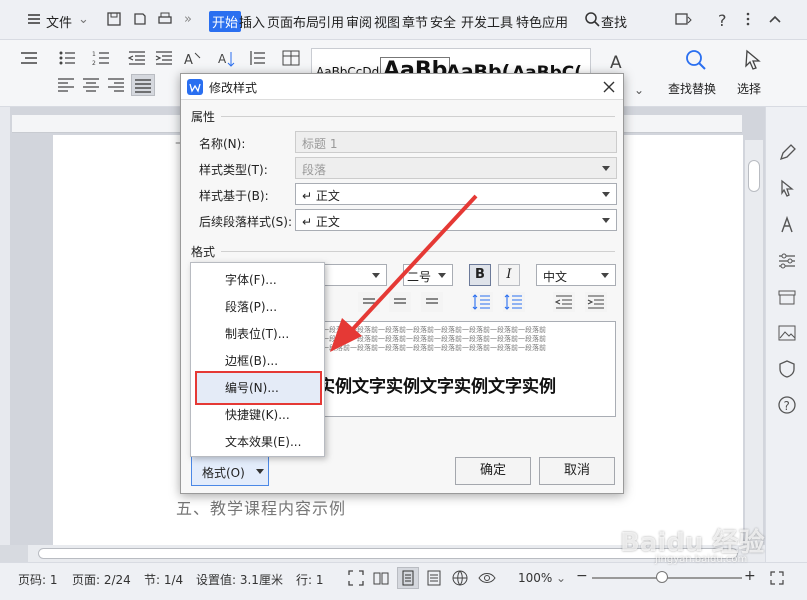 This screenshot has height=600, width=807. I want to click on status-page-num: 页码: 1, so click(38, 579).